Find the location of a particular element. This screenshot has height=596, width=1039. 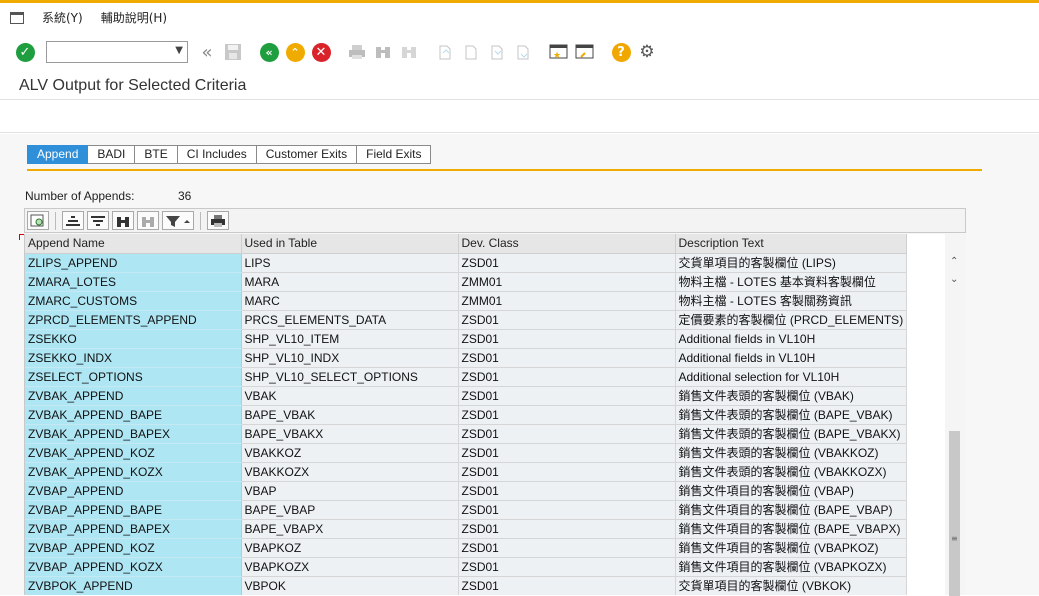

cell-description: 銷售文件項目的客製欄位 (BAPE_VBAP) is located at coordinates (791, 510).